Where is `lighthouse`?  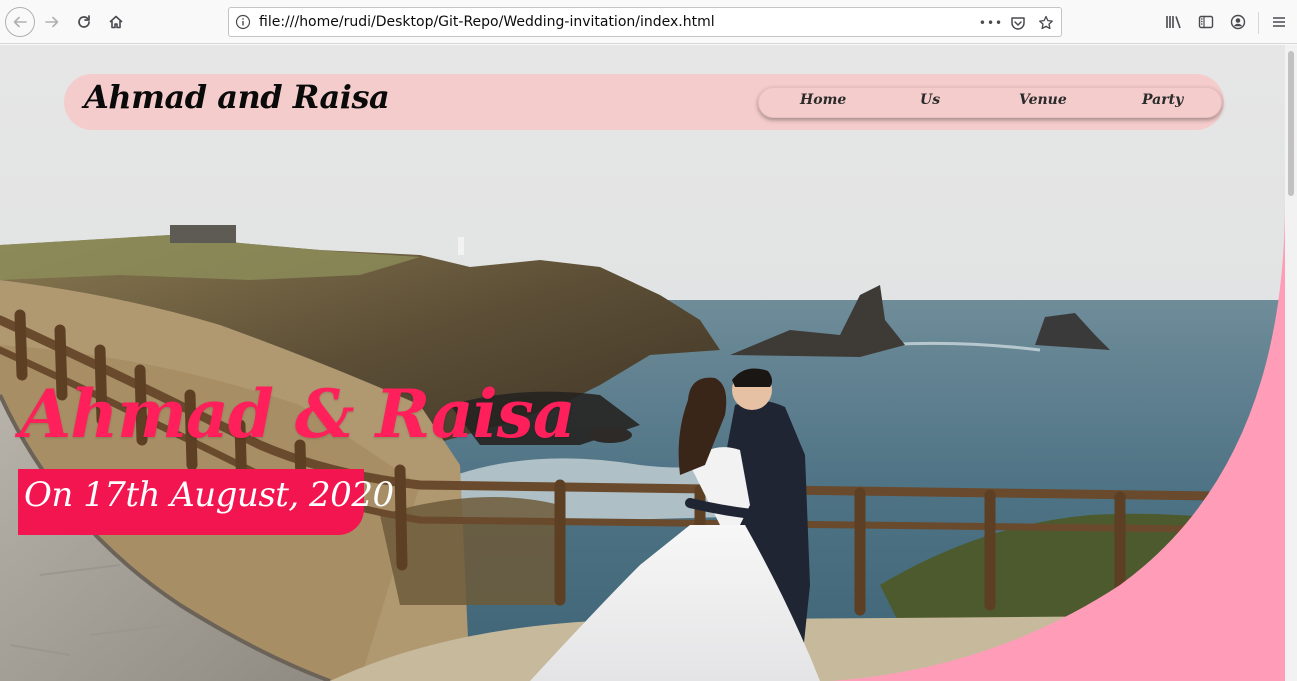
lighthouse is located at coordinates (461, 246).